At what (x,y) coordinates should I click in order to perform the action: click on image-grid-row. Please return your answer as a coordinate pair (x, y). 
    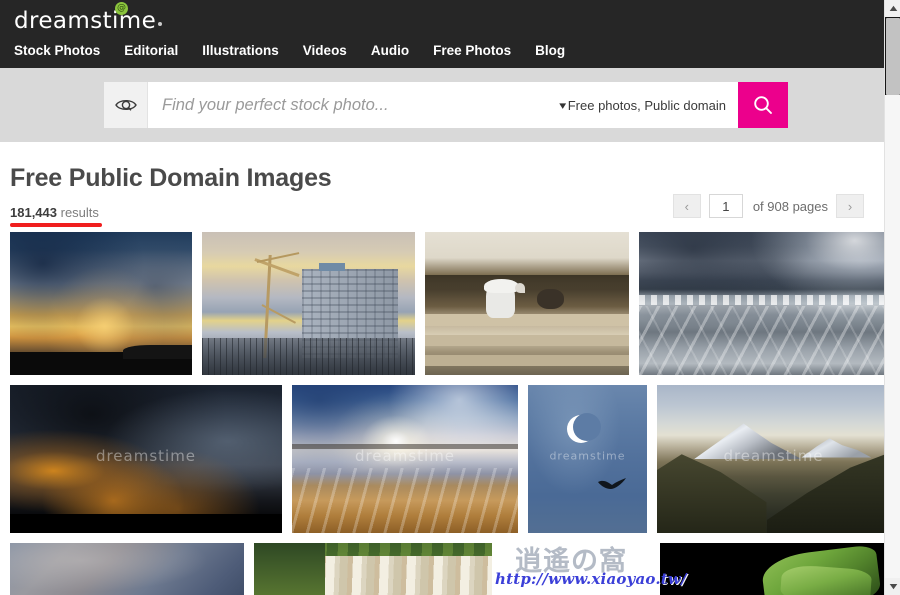
    Looking at the image, I should click on (447, 569).